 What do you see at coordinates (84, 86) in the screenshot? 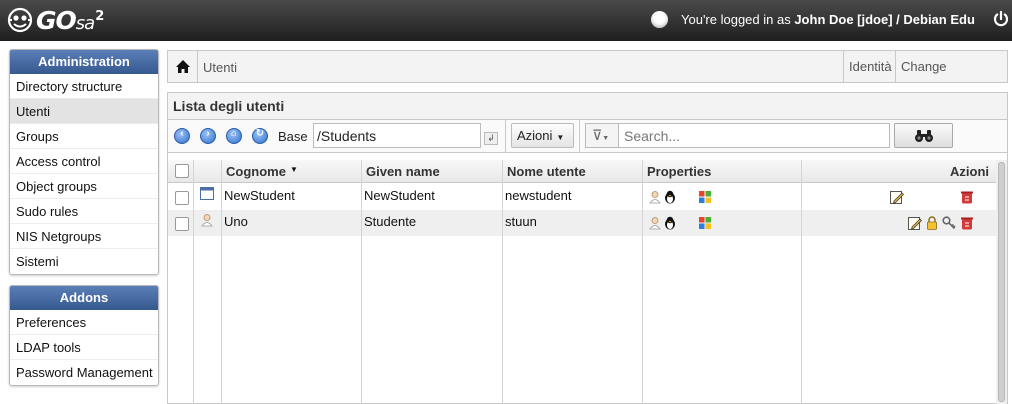
I see `sidebar-item-directory-structure: Directory structure` at bounding box center [84, 86].